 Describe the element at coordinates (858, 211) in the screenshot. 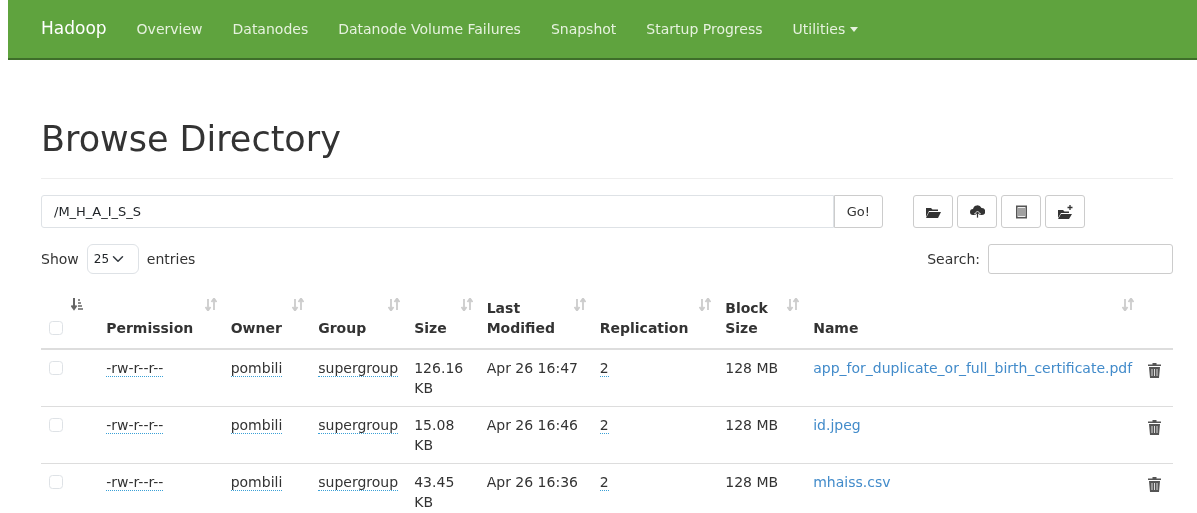

I see `go-button: Go!` at that location.